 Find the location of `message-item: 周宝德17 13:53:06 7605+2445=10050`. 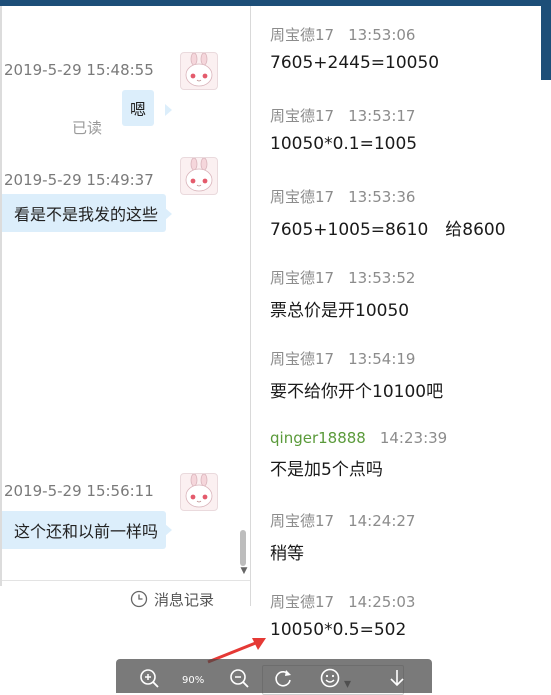

message-item: 周宝德17 13:53:06 7605+2445=10050 is located at coordinates (354, 48).